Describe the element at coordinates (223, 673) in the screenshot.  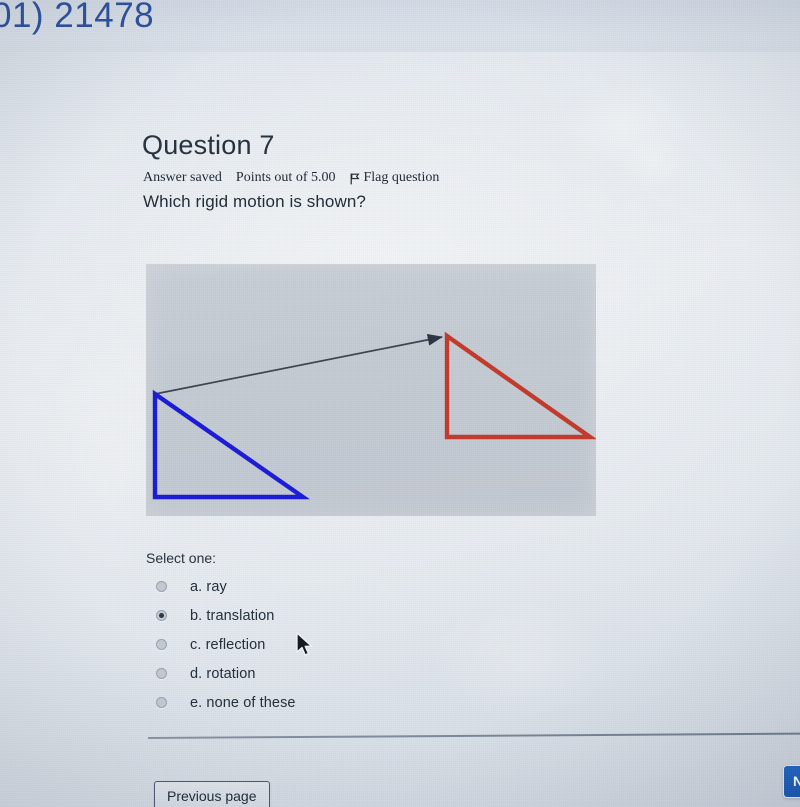
I see `option-label-d: d. rotation` at that location.